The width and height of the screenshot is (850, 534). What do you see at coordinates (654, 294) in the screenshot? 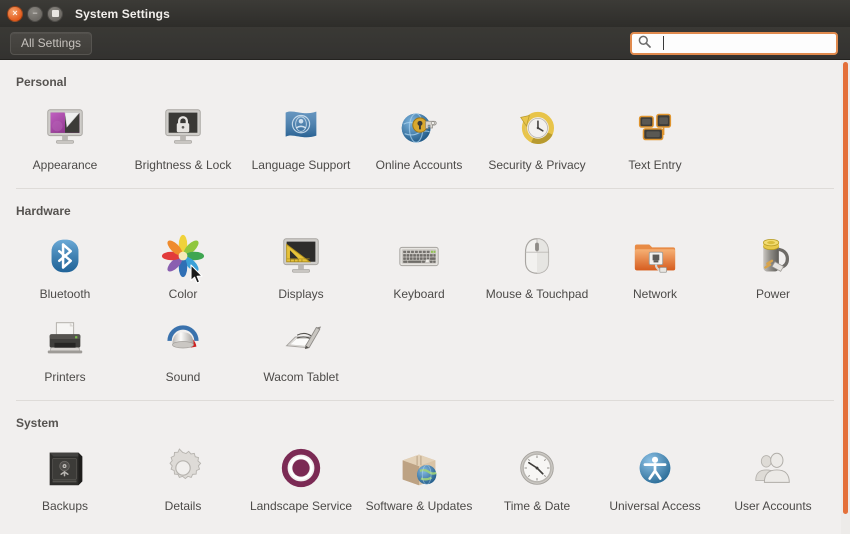
I see `settings-tile-label: Network` at bounding box center [654, 294].